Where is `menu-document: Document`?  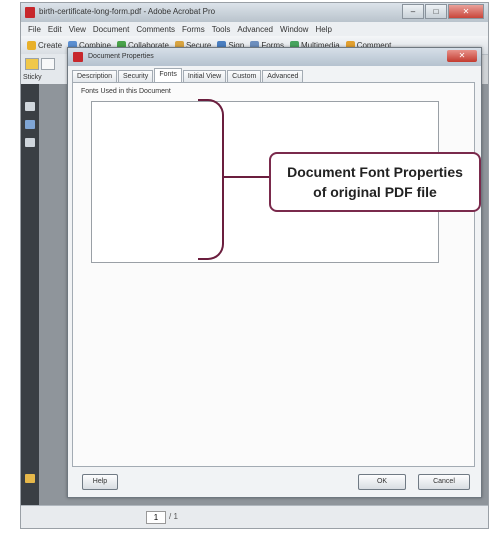 menu-document: Document is located at coordinates (111, 29).